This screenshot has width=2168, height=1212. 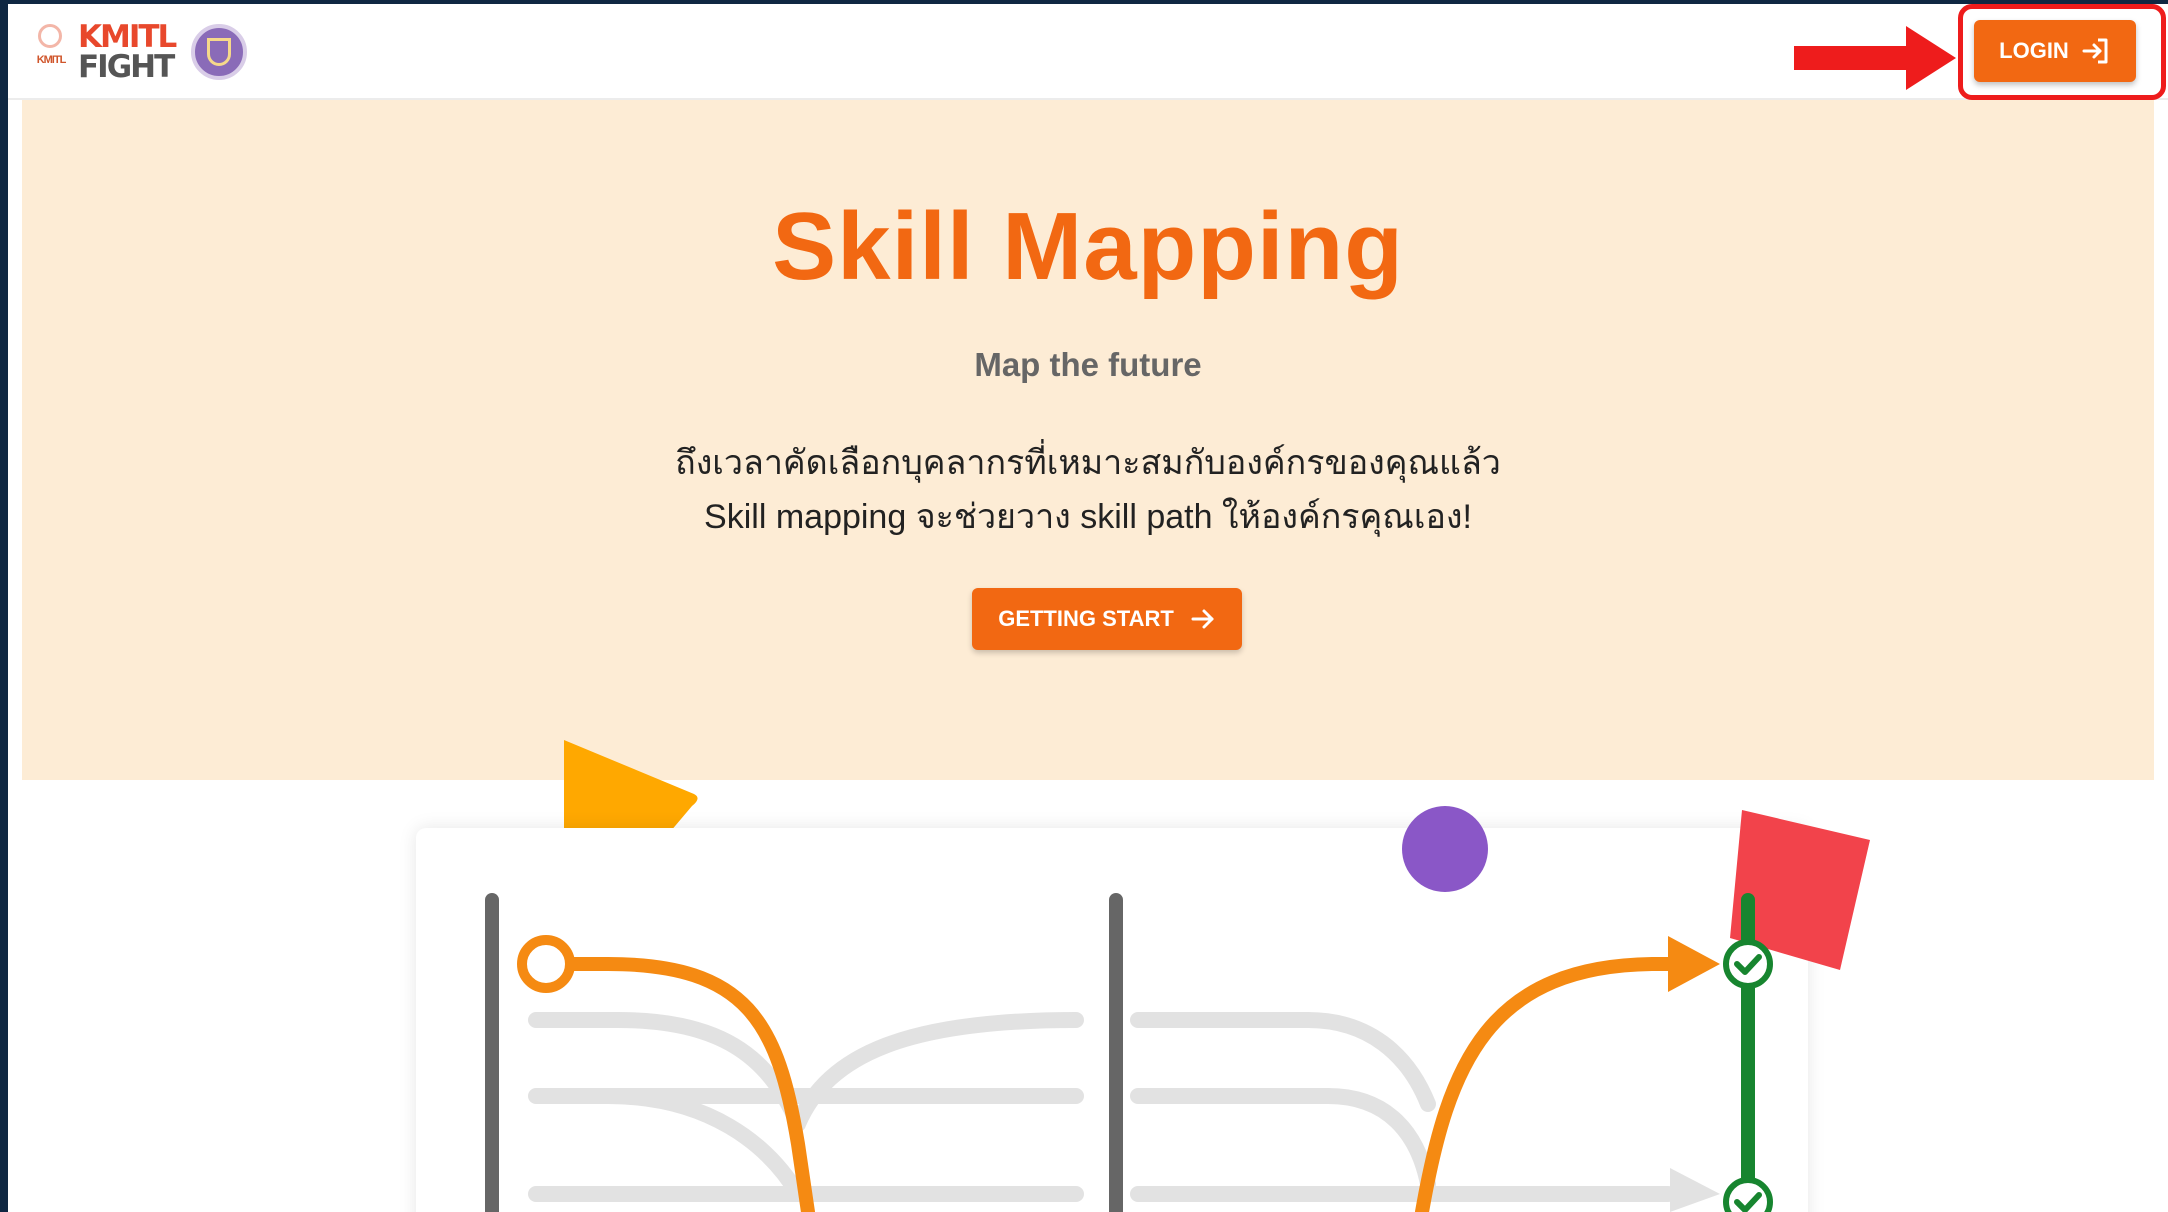 What do you see at coordinates (2034, 50) in the screenshot?
I see `login-label: LOGIN` at bounding box center [2034, 50].